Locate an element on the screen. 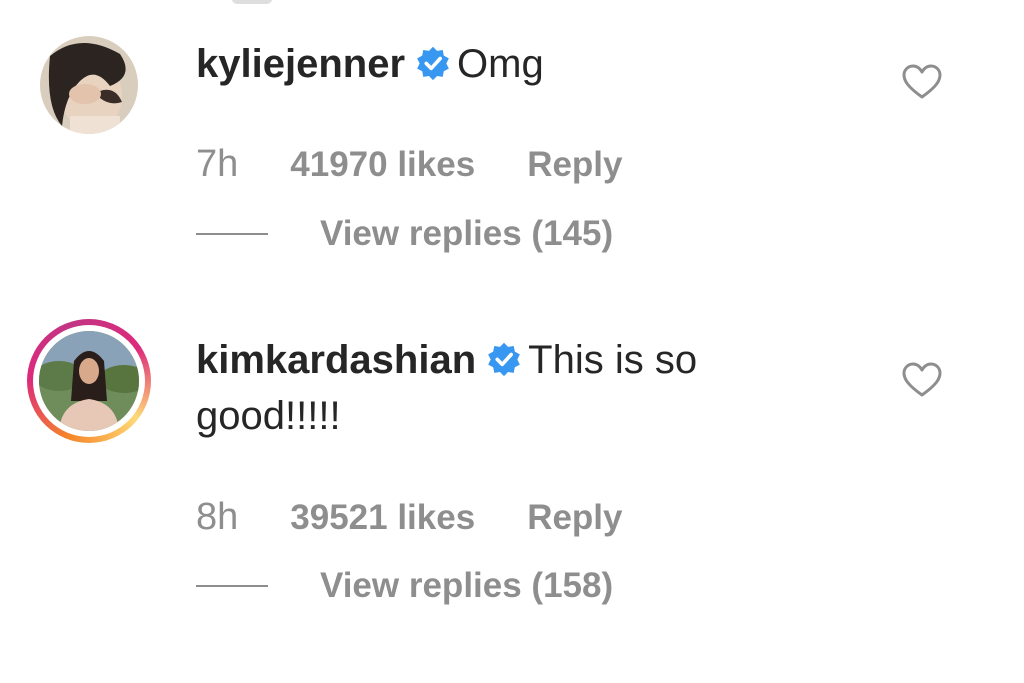 The width and height of the screenshot is (1024, 683). comment-username: kimkardashian is located at coordinates (336, 360).